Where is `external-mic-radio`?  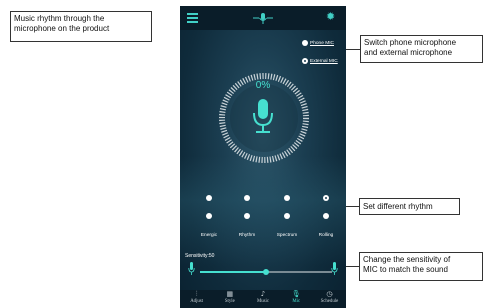
external-mic-radio is located at coordinates (305, 61).